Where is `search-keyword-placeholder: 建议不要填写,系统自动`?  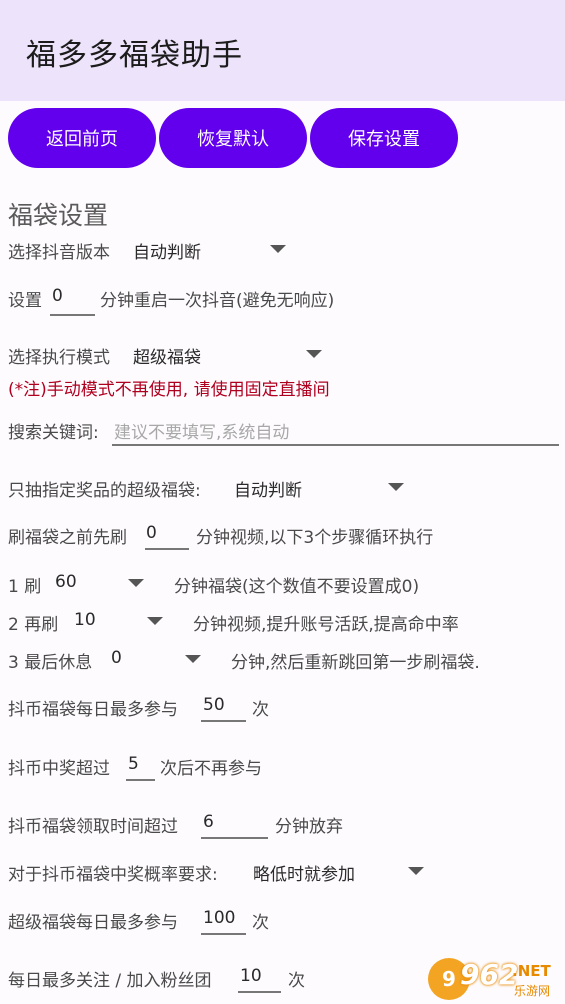
search-keyword-placeholder: 建议不要填写,系统自动 is located at coordinates (202, 433).